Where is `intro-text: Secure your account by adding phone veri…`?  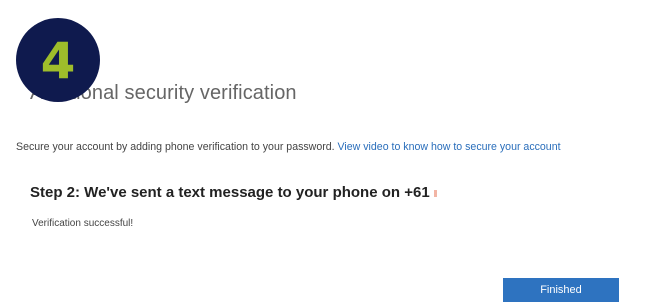
intro-text: Secure your account by adding phone veri… is located at coordinates (175, 147).